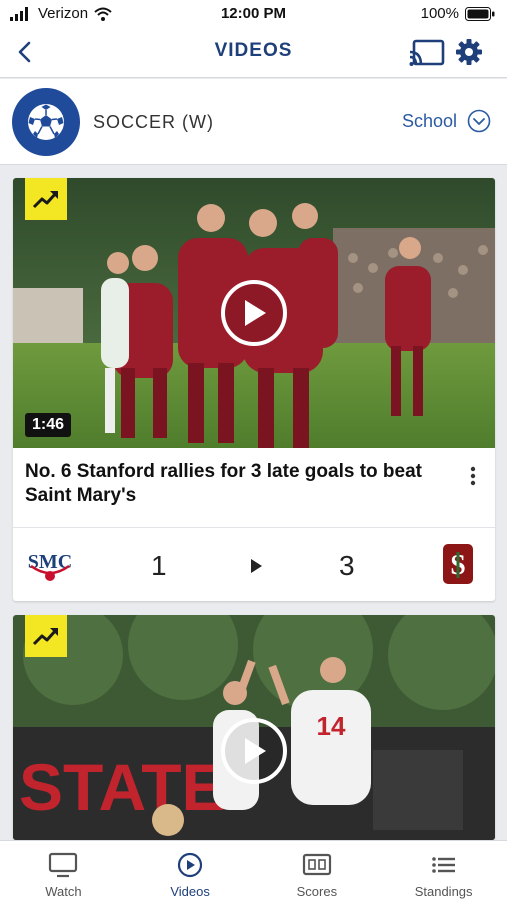 The width and height of the screenshot is (507, 900). What do you see at coordinates (469, 52) in the screenshot?
I see `gear-icon` at bounding box center [469, 52].